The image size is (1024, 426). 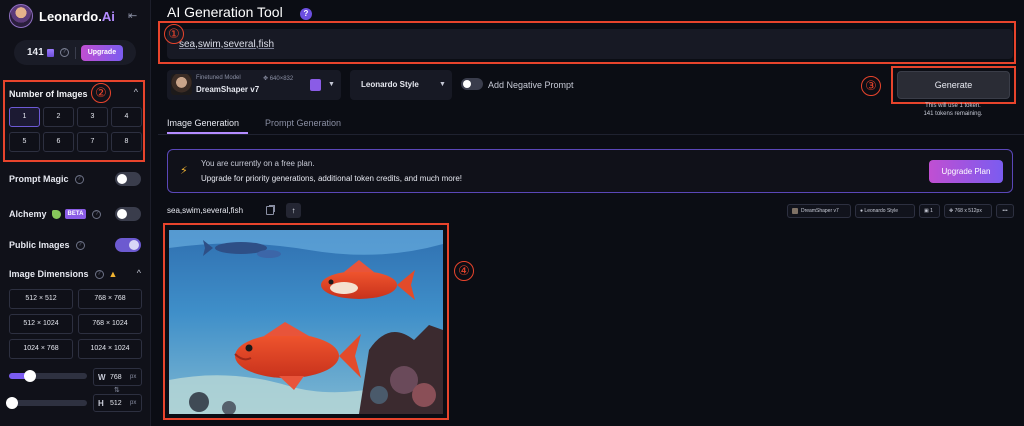 What do you see at coordinates (225, 12) in the screenshot?
I see `page-title: AI Generation Tool` at bounding box center [225, 12].